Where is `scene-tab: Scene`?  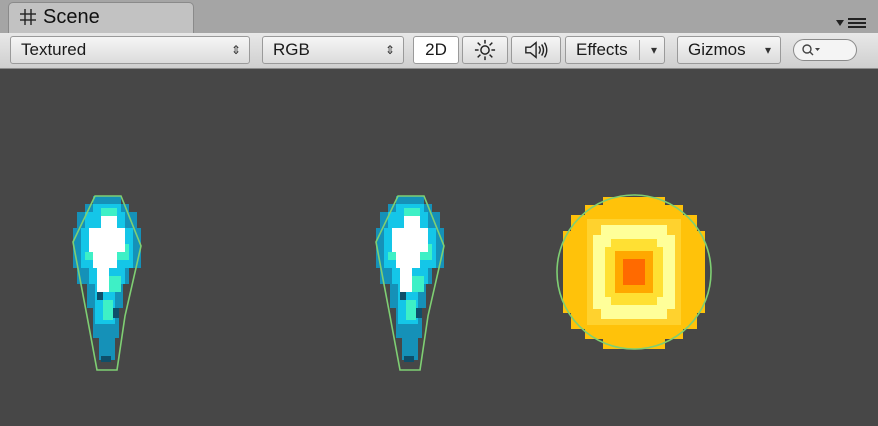
scene-tab: Scene is located at coordinates (101, 17).